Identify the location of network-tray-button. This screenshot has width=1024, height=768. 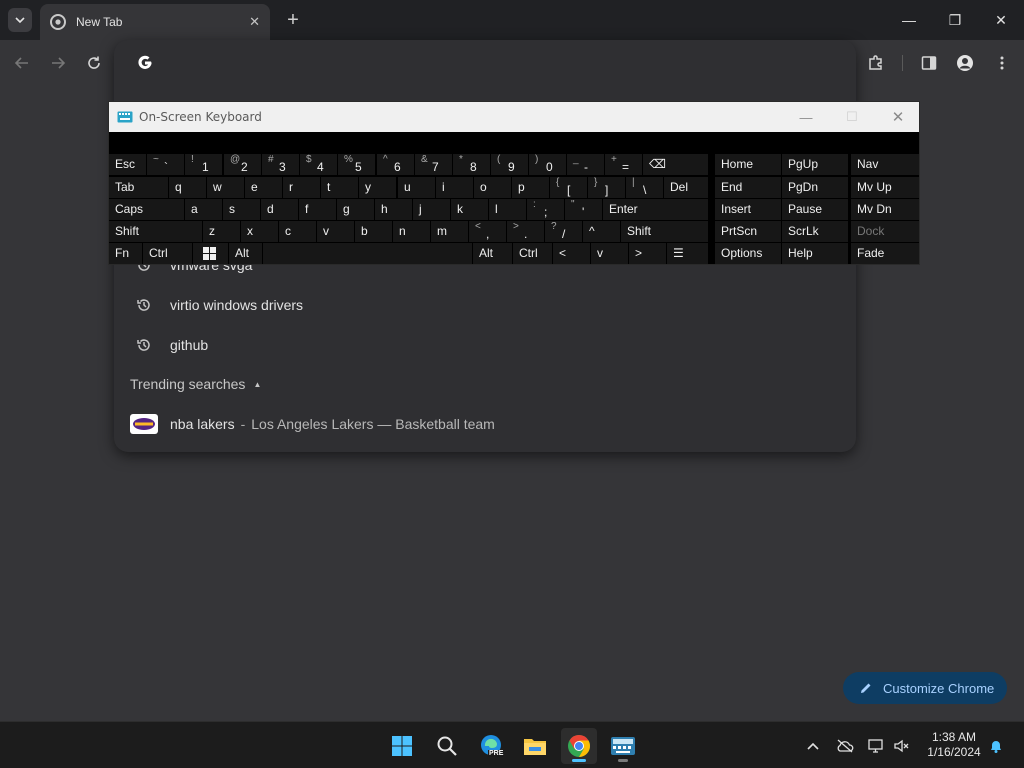
(876, 746).